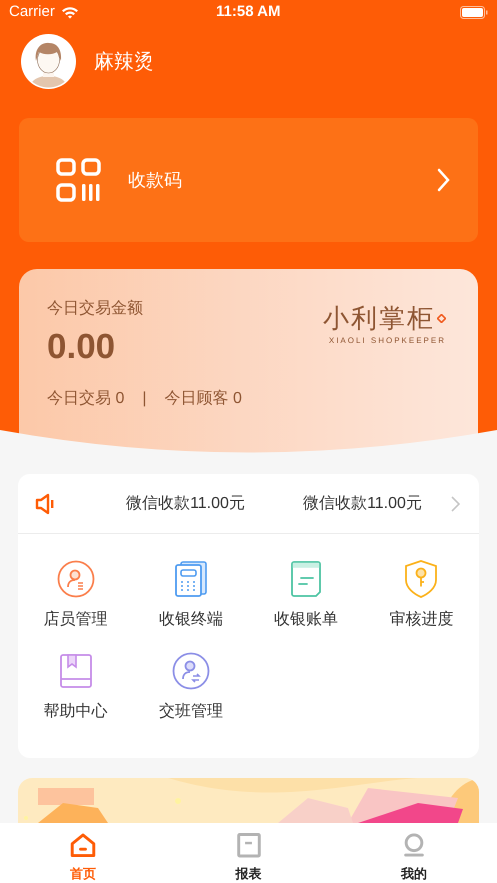 This screenshot has height=883, width=497. I want to click on user-icon, so click(414, 845).